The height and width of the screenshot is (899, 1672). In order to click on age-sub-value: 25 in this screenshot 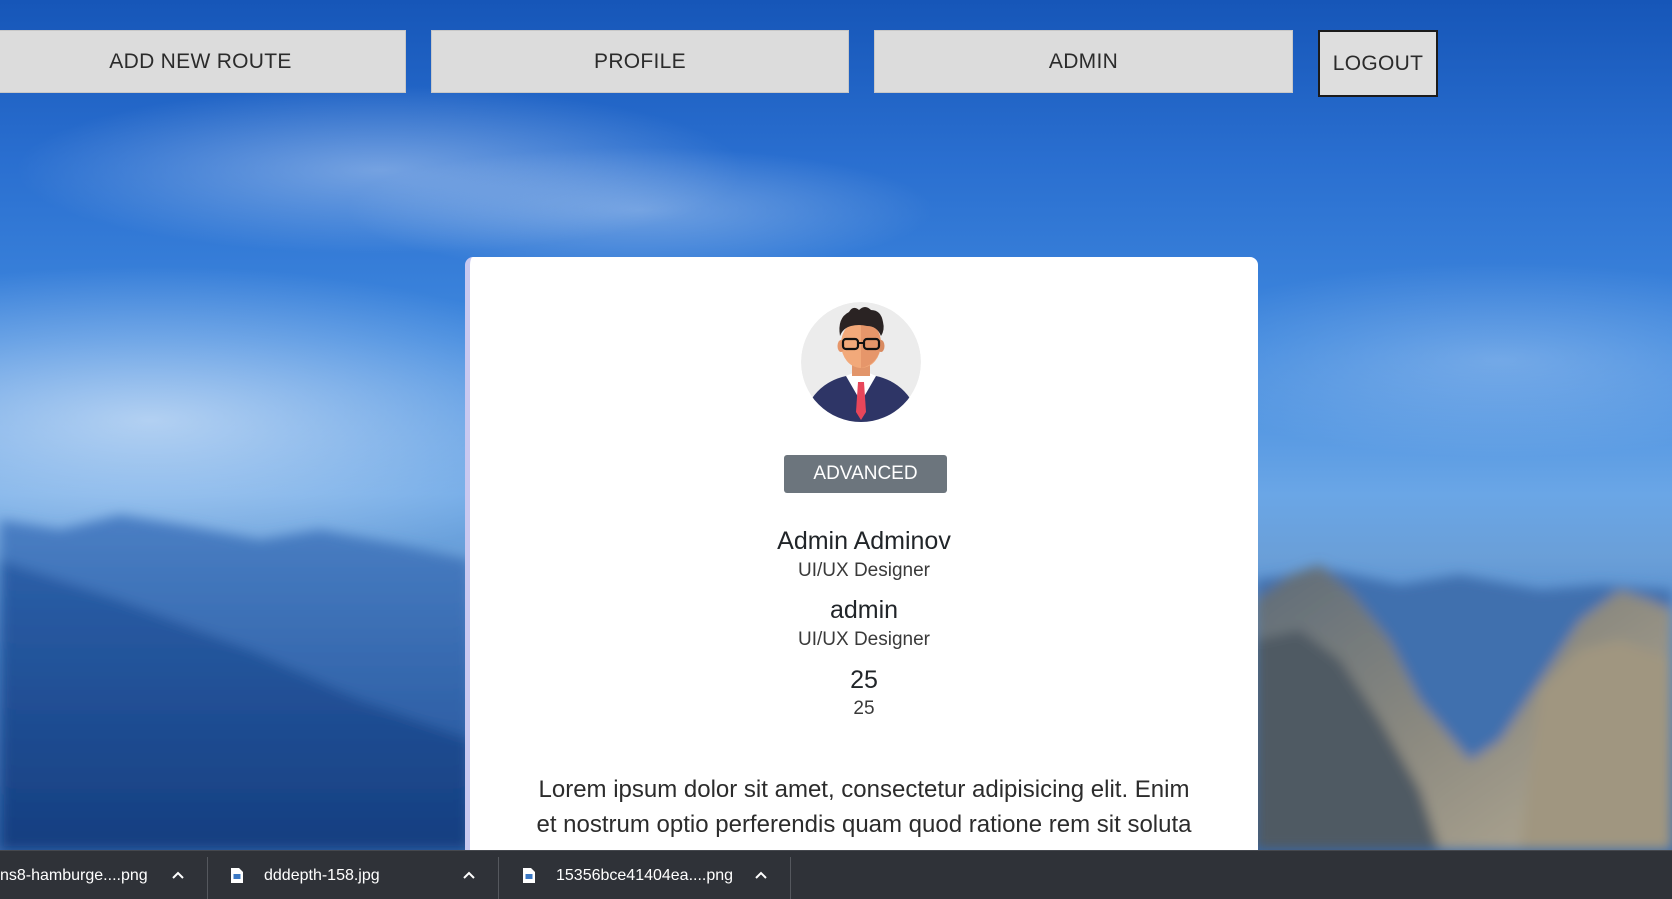, I will do `click(864, 708)`.